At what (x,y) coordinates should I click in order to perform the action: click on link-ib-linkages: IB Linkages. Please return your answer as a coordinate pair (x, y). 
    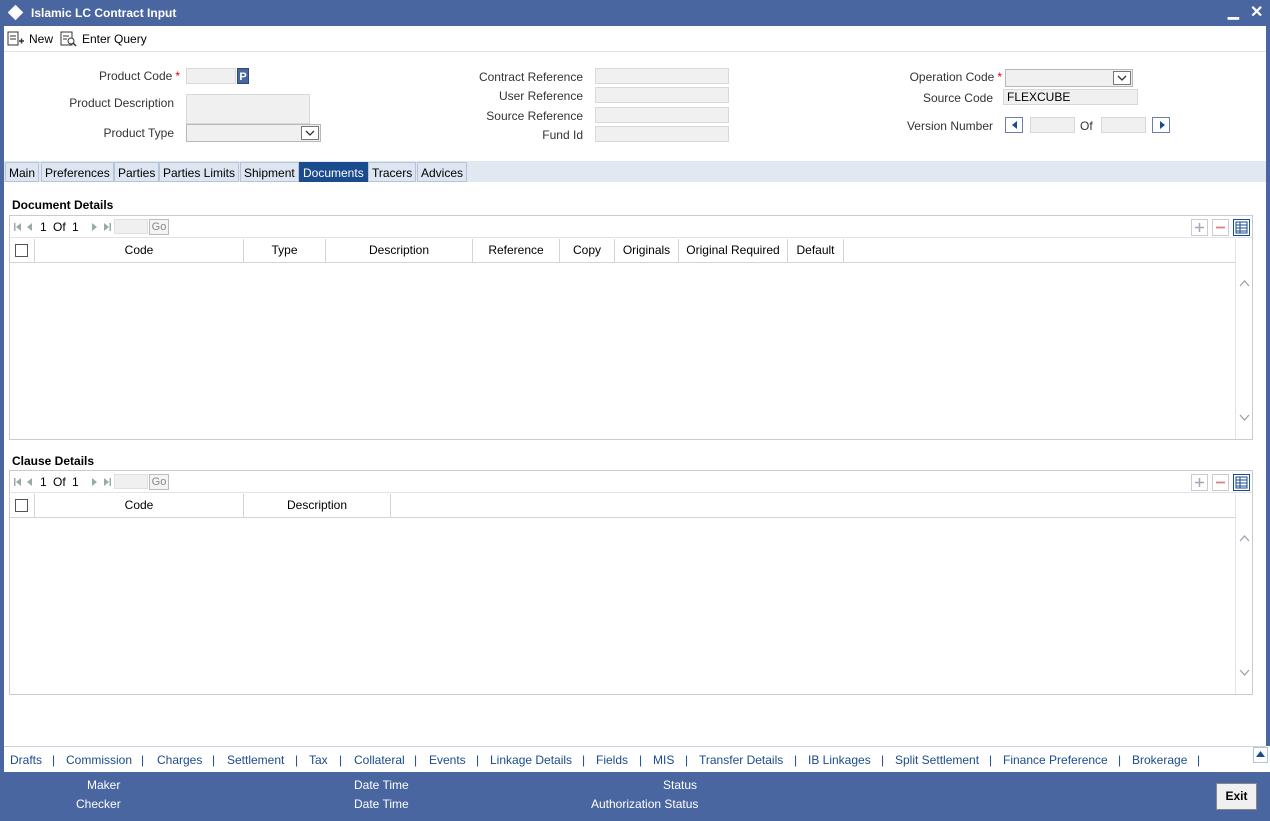
    Looking at the image, I should click on (839, 760).